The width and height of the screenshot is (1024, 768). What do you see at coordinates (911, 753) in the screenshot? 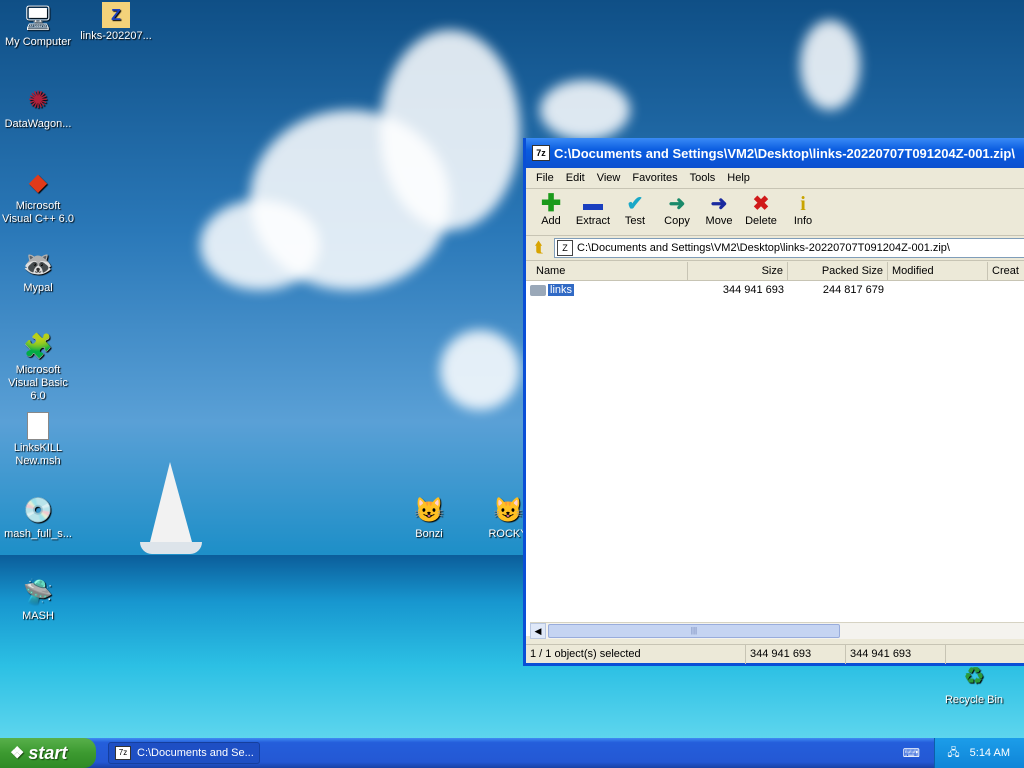
I see `keyboard-icon: ⌨` at bounding box center [911, 753].